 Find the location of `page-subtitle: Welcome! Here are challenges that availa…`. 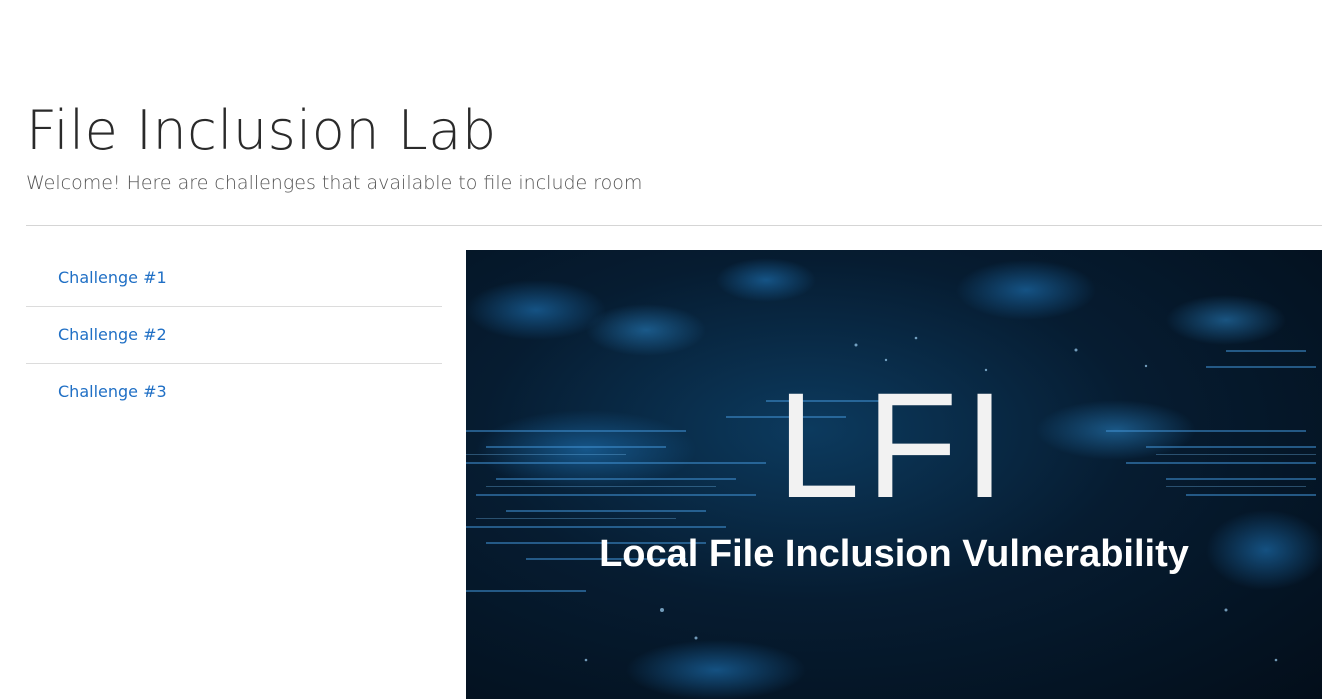

page-subtitle: Welcome! Here are challenges that availa… is located at coordinates (334, 183).